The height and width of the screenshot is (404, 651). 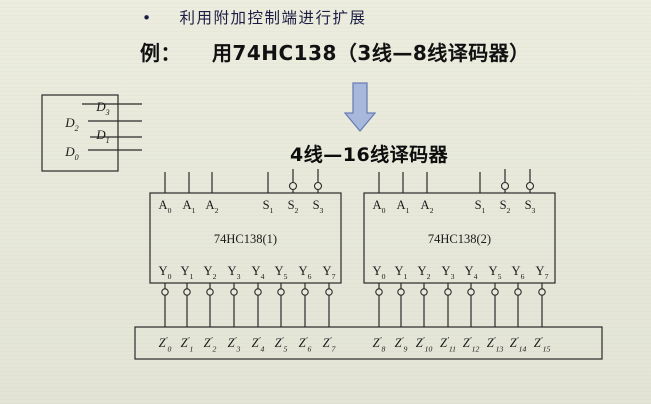 I want to click on output-label: Z′2, so click(x=210, y=344).